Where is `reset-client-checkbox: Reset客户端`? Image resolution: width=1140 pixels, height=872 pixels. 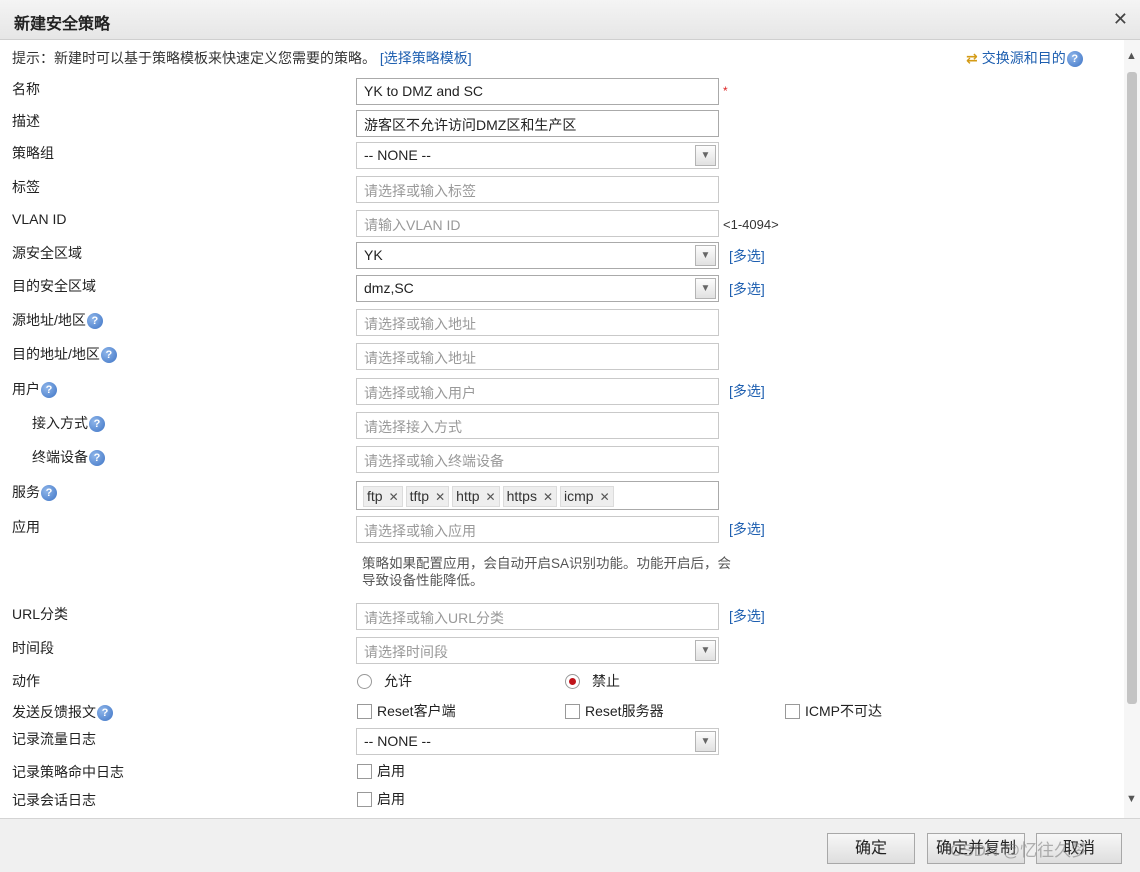
reset-client-checkbox: Reset客户端 is located at coordinates (406, 711).